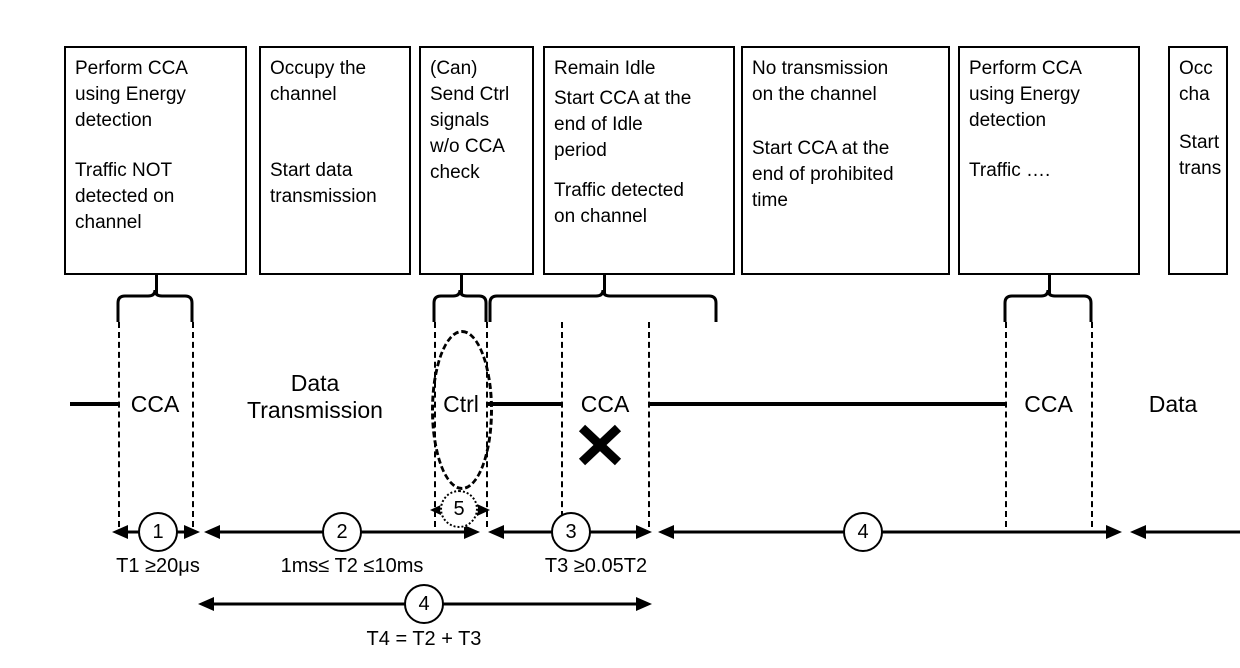 The width and height of the screenshot is (1240, 668). I want to click on timeline-label-cca-1: CCA, so click(155, 404).